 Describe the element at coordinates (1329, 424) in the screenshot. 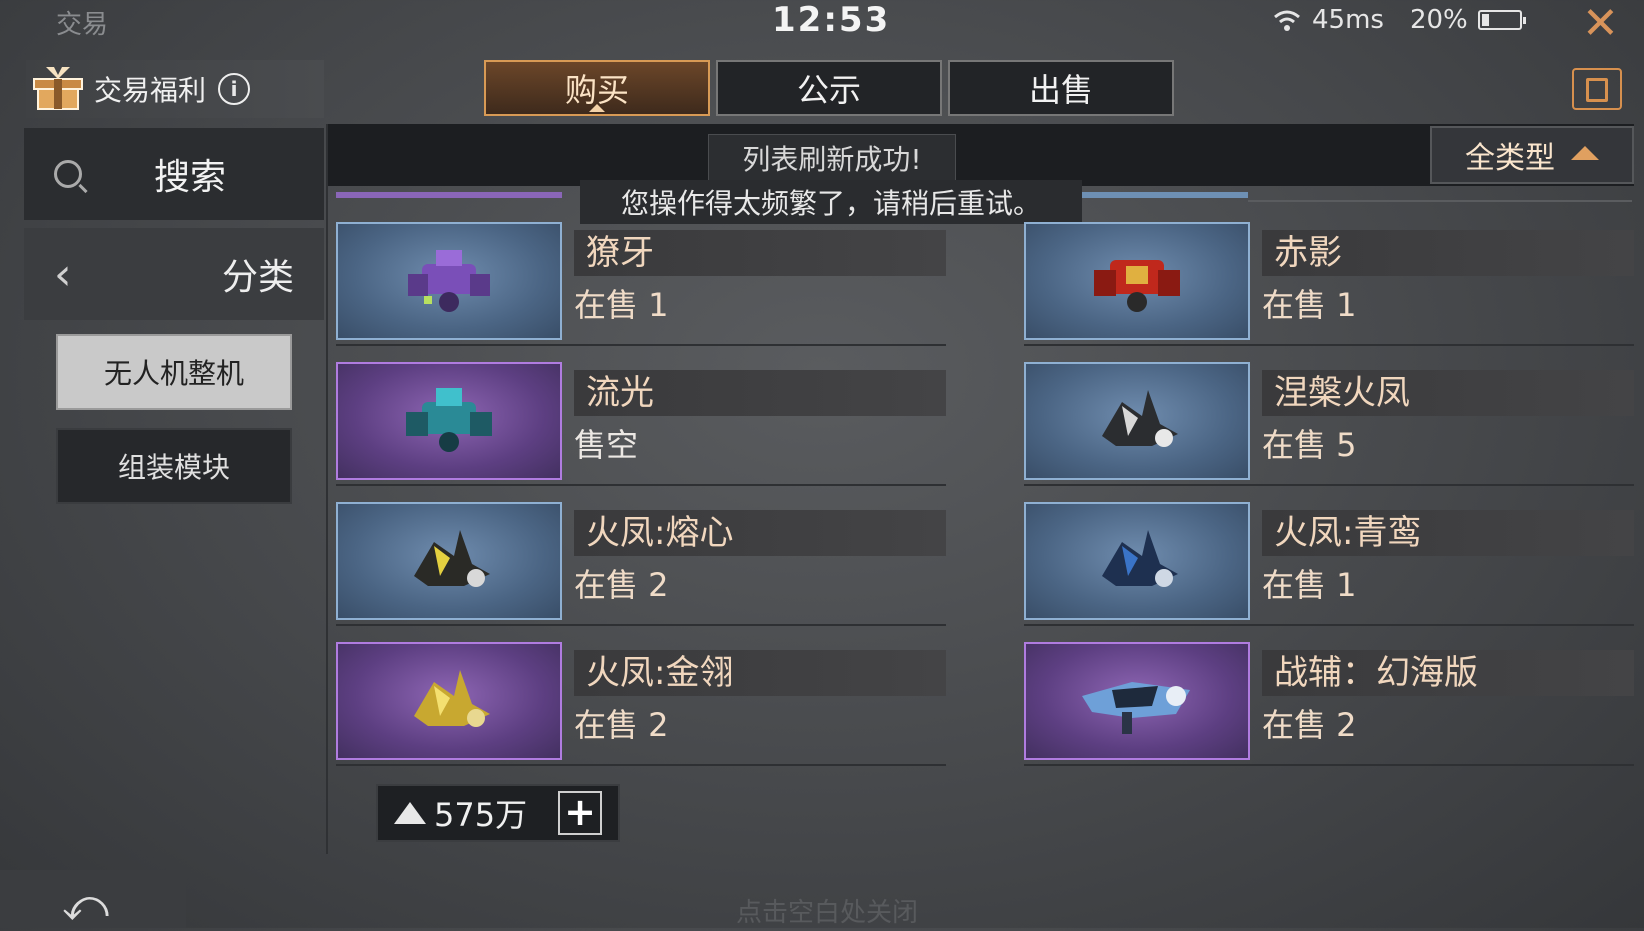

I see `list-item: 涅槃火凤 在售 5` at that location.